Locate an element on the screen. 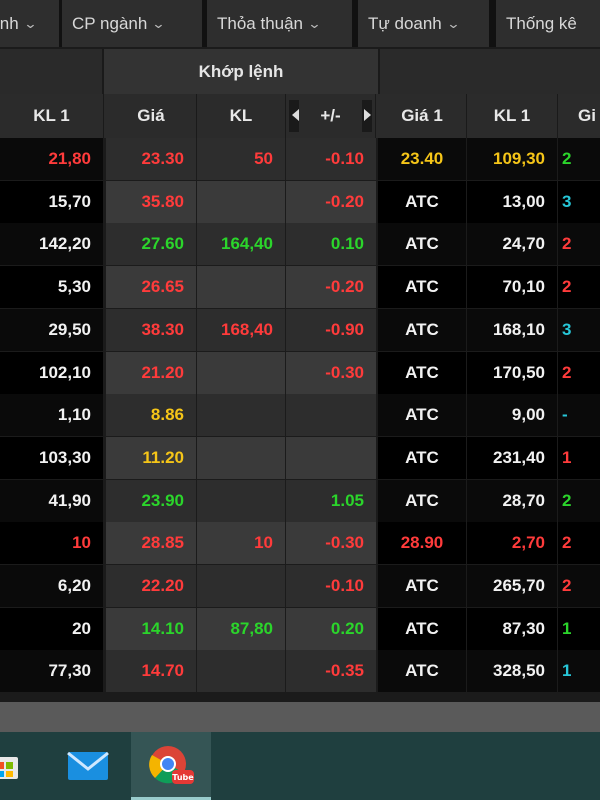 This screenshot has width=600, height=800. col-header-kl: KL is located at coordinates (241, 116).